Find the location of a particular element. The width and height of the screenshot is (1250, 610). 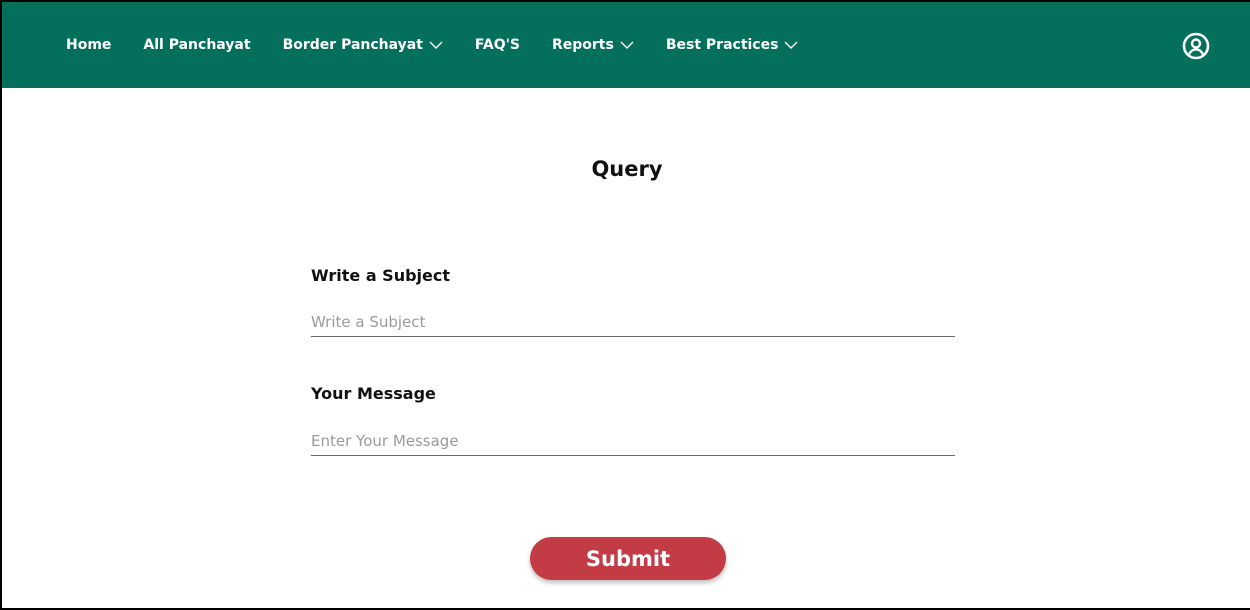

nav-item-label: Best Practices is located at coordinates (722, 45).